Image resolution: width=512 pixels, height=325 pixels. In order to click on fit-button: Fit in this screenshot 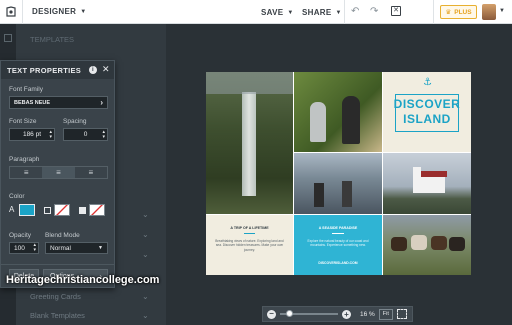, I will do `click(385, 314)`.